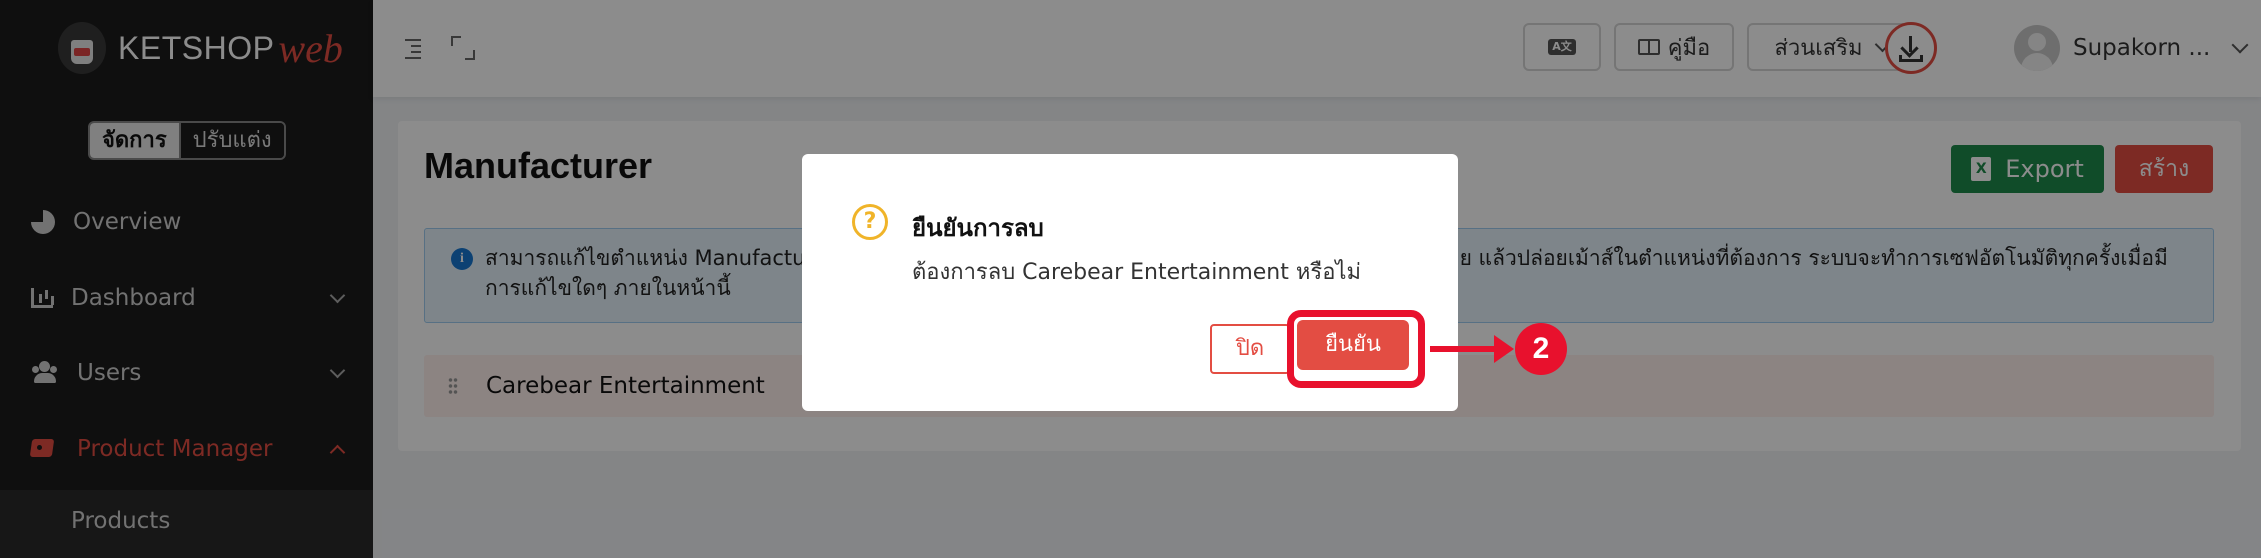 The height and width of the screenshot is (558, 2261). Describe the element at coordinates (1504, 349) in the screenshot. I see `arrow-right-icon` at that location.